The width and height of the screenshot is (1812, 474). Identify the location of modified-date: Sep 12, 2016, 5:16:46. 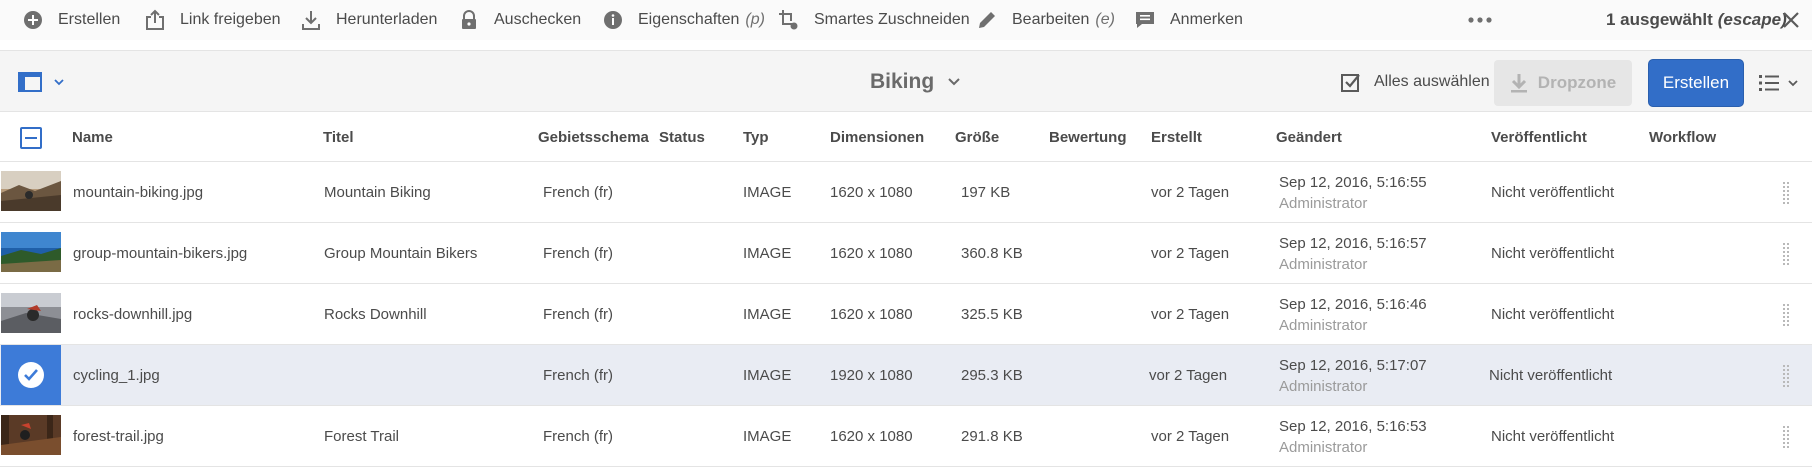
(1353, 304).